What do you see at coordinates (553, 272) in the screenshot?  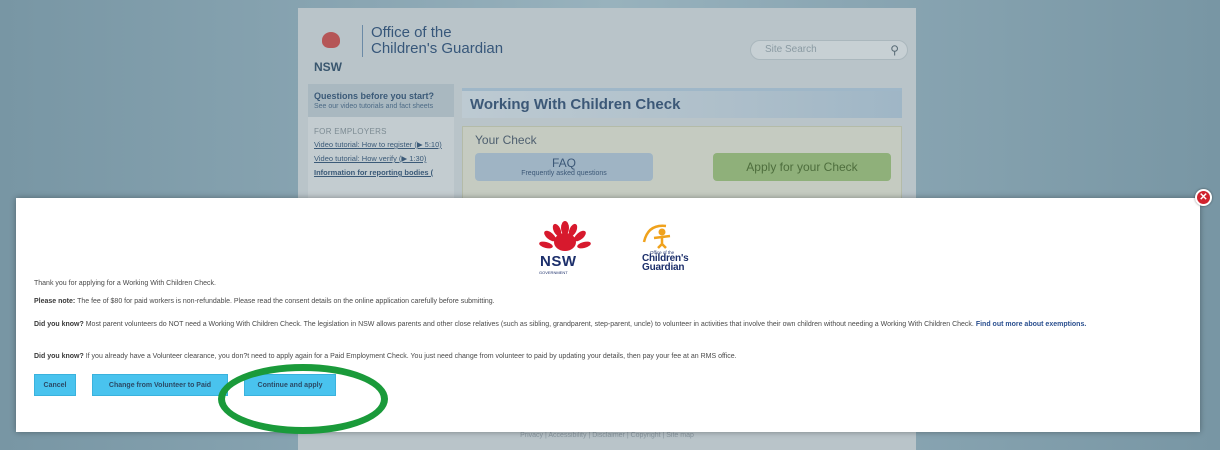 I see `nsw-logo-subtext: GOVERNMENT` at bounding box center [553, 272].